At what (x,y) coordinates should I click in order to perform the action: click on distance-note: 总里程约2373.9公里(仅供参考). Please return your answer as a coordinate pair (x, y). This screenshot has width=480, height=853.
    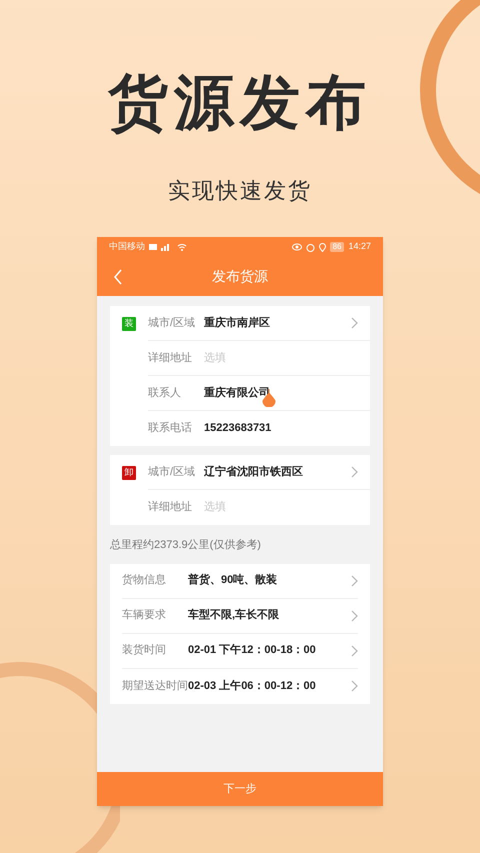
    Looking at the image, I should click on (185, 545).